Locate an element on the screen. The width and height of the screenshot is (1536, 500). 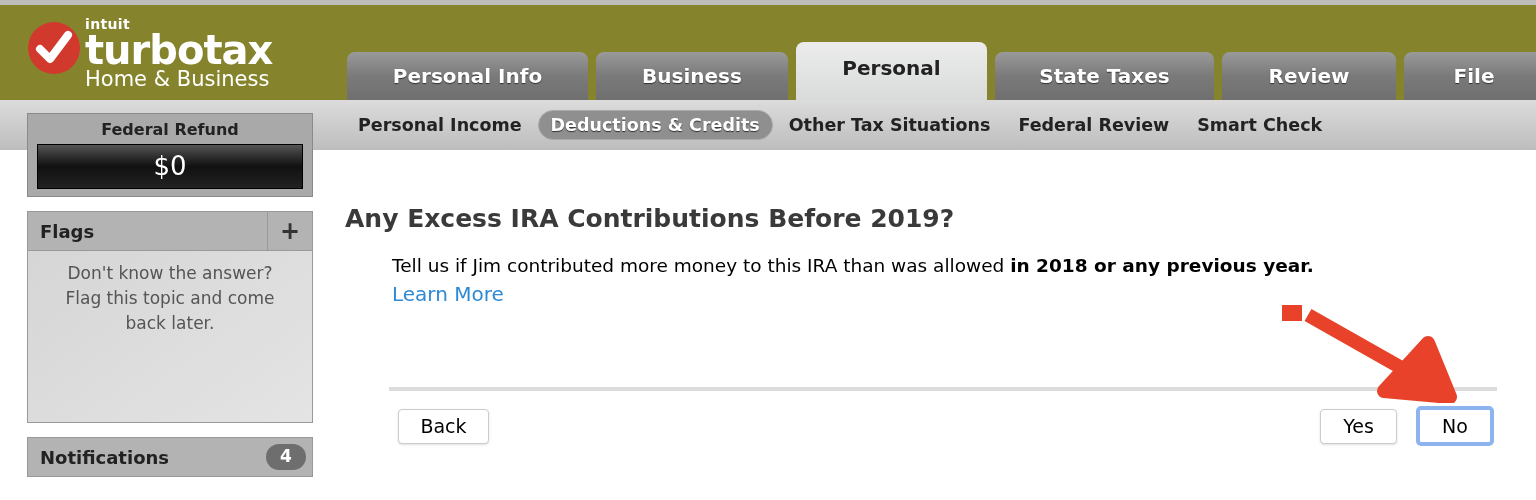
company-name: intuit is located at coordinates (108, 24).